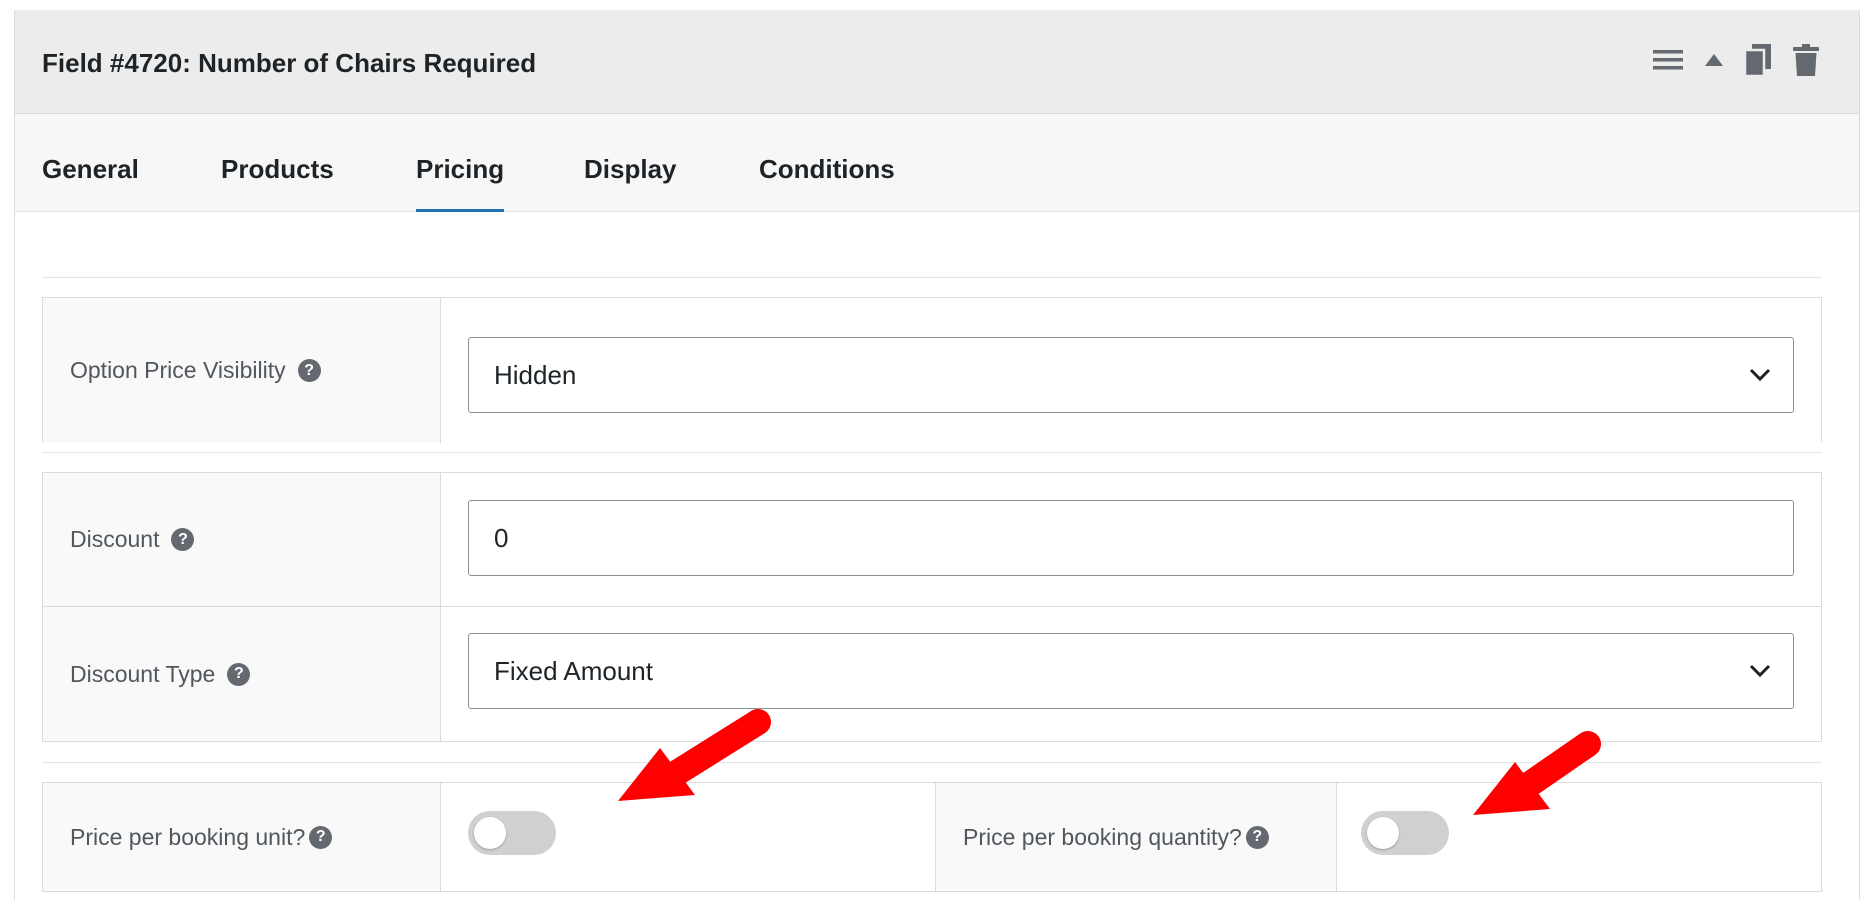 The image size is (1866, 900). Describe the element at coordinates (143, 673) in the screenshot. I see `discount-type-label: Discount Type` at that location.